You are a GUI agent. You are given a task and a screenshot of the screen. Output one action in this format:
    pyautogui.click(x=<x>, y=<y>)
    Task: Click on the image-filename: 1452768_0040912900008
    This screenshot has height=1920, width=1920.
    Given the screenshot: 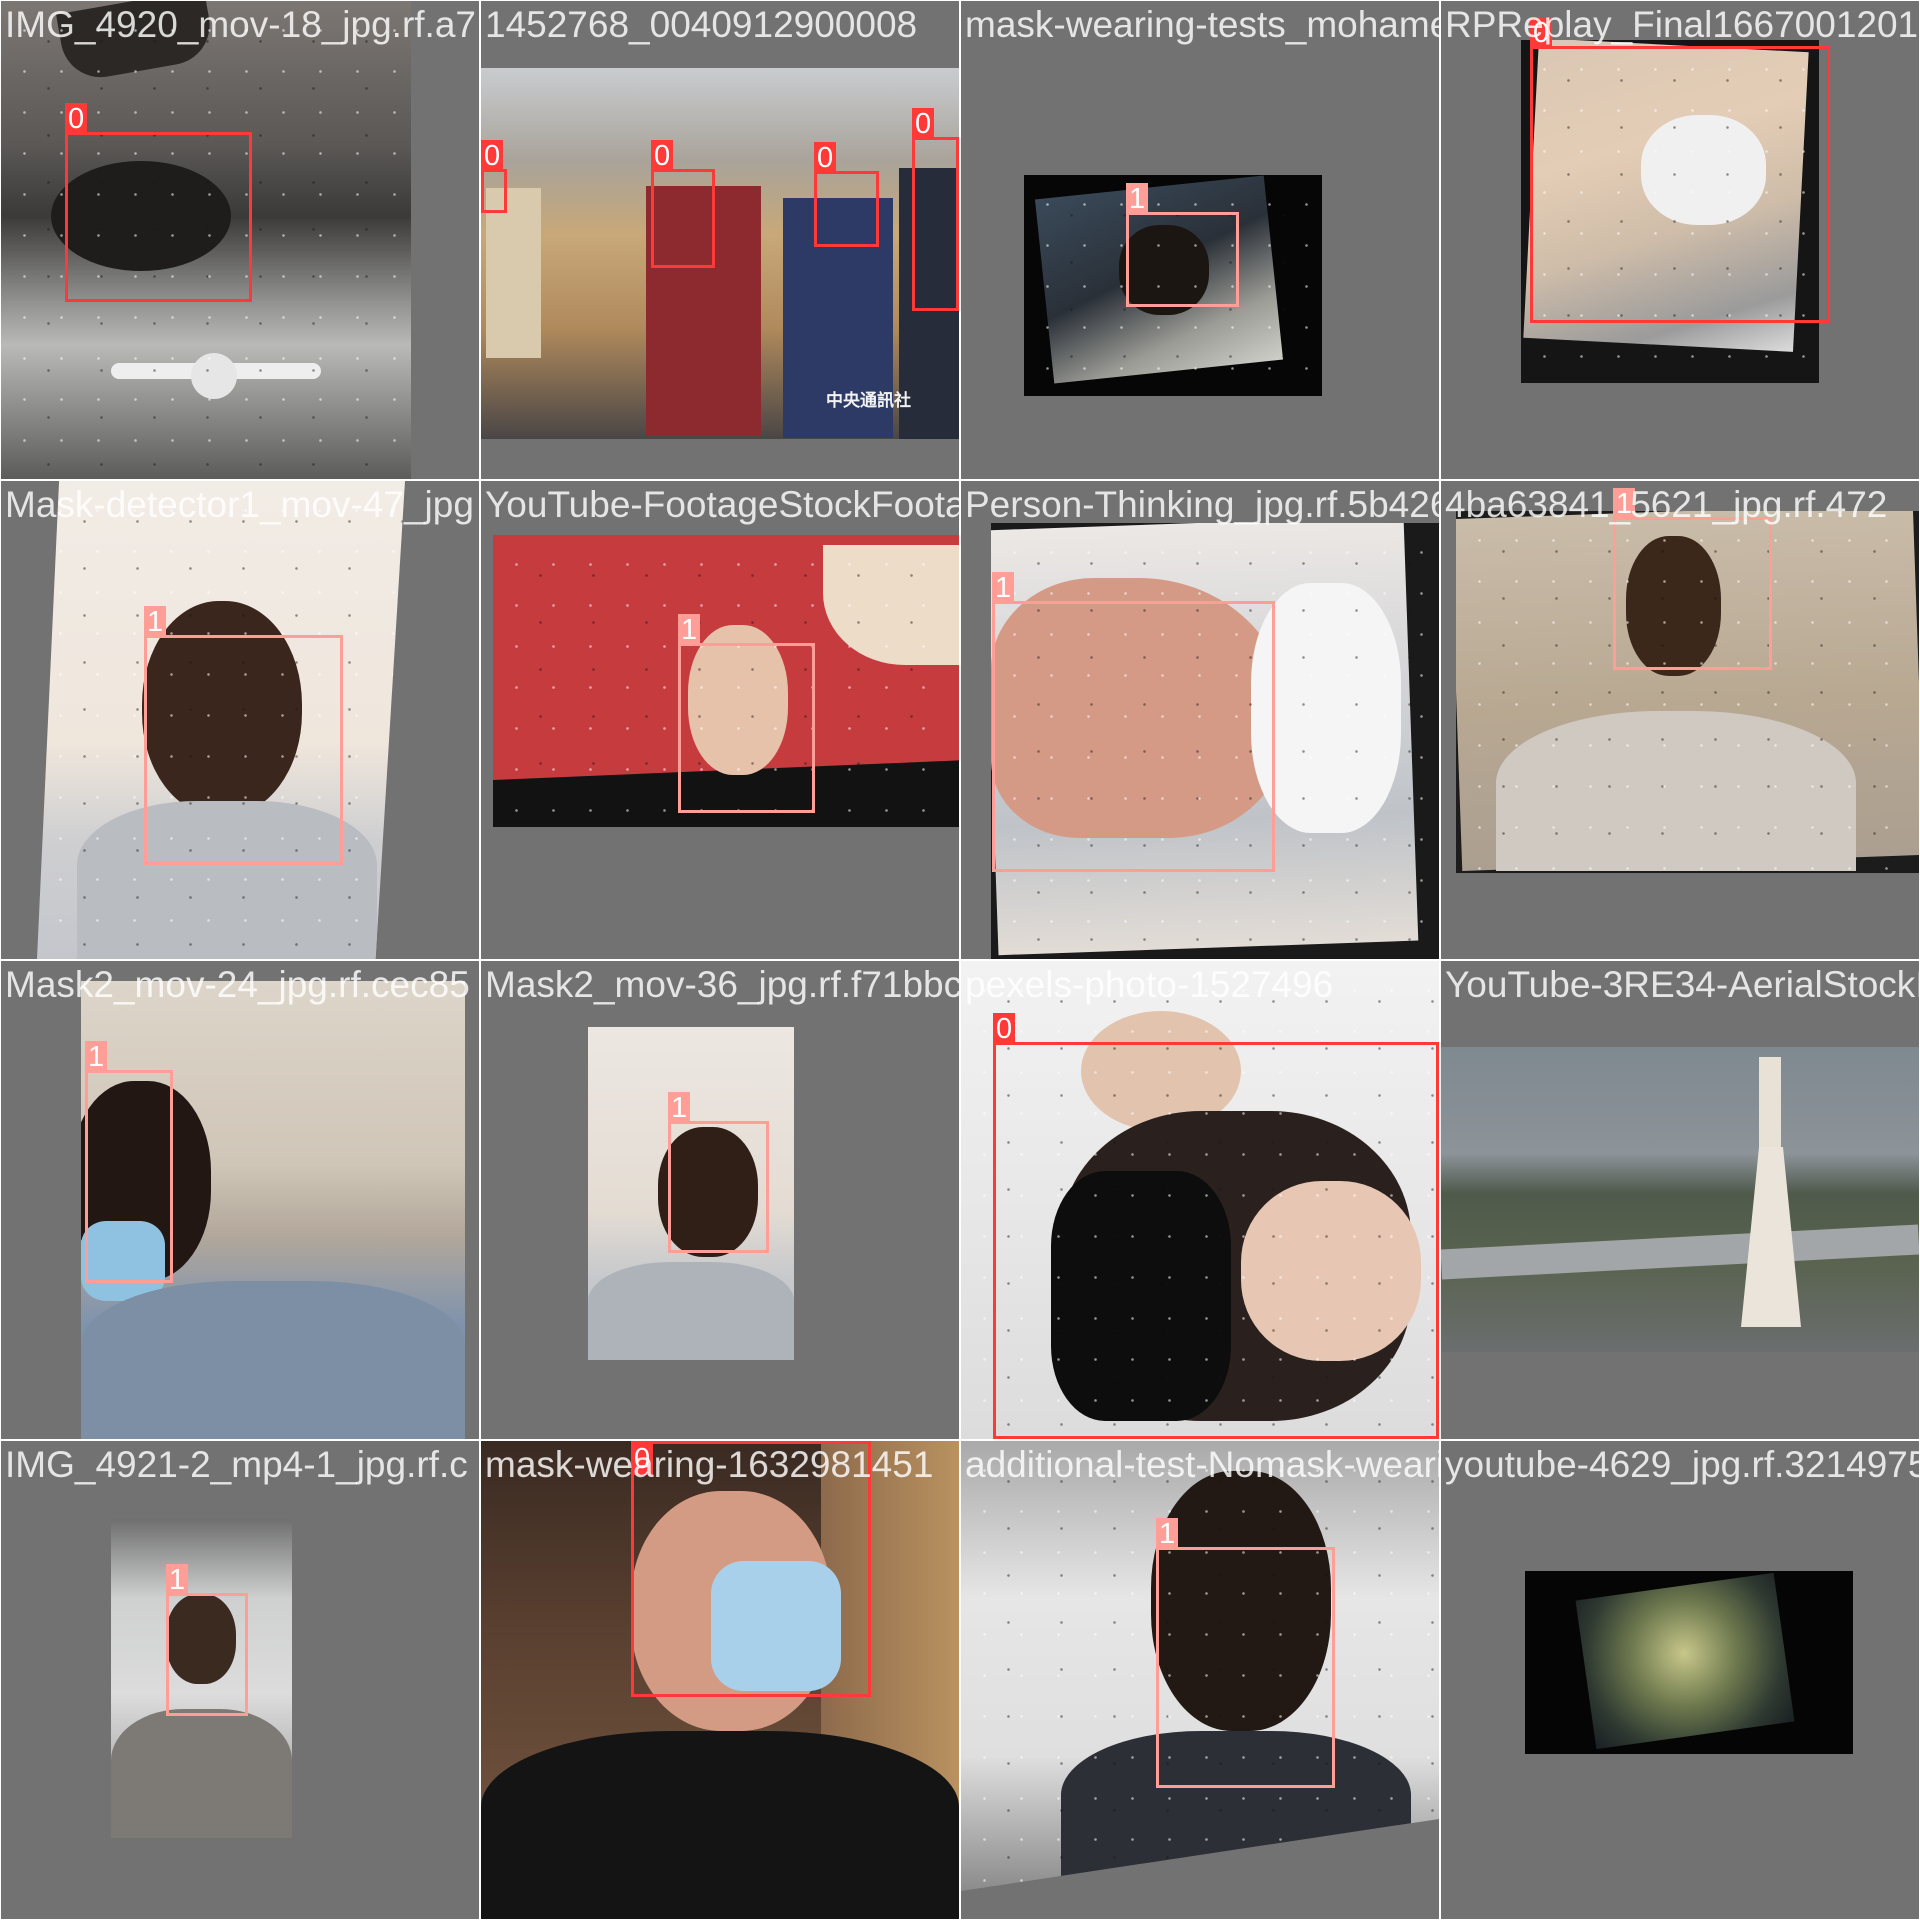 What is the action you would take?
    pyautogui.click(x=701, y=24)
    